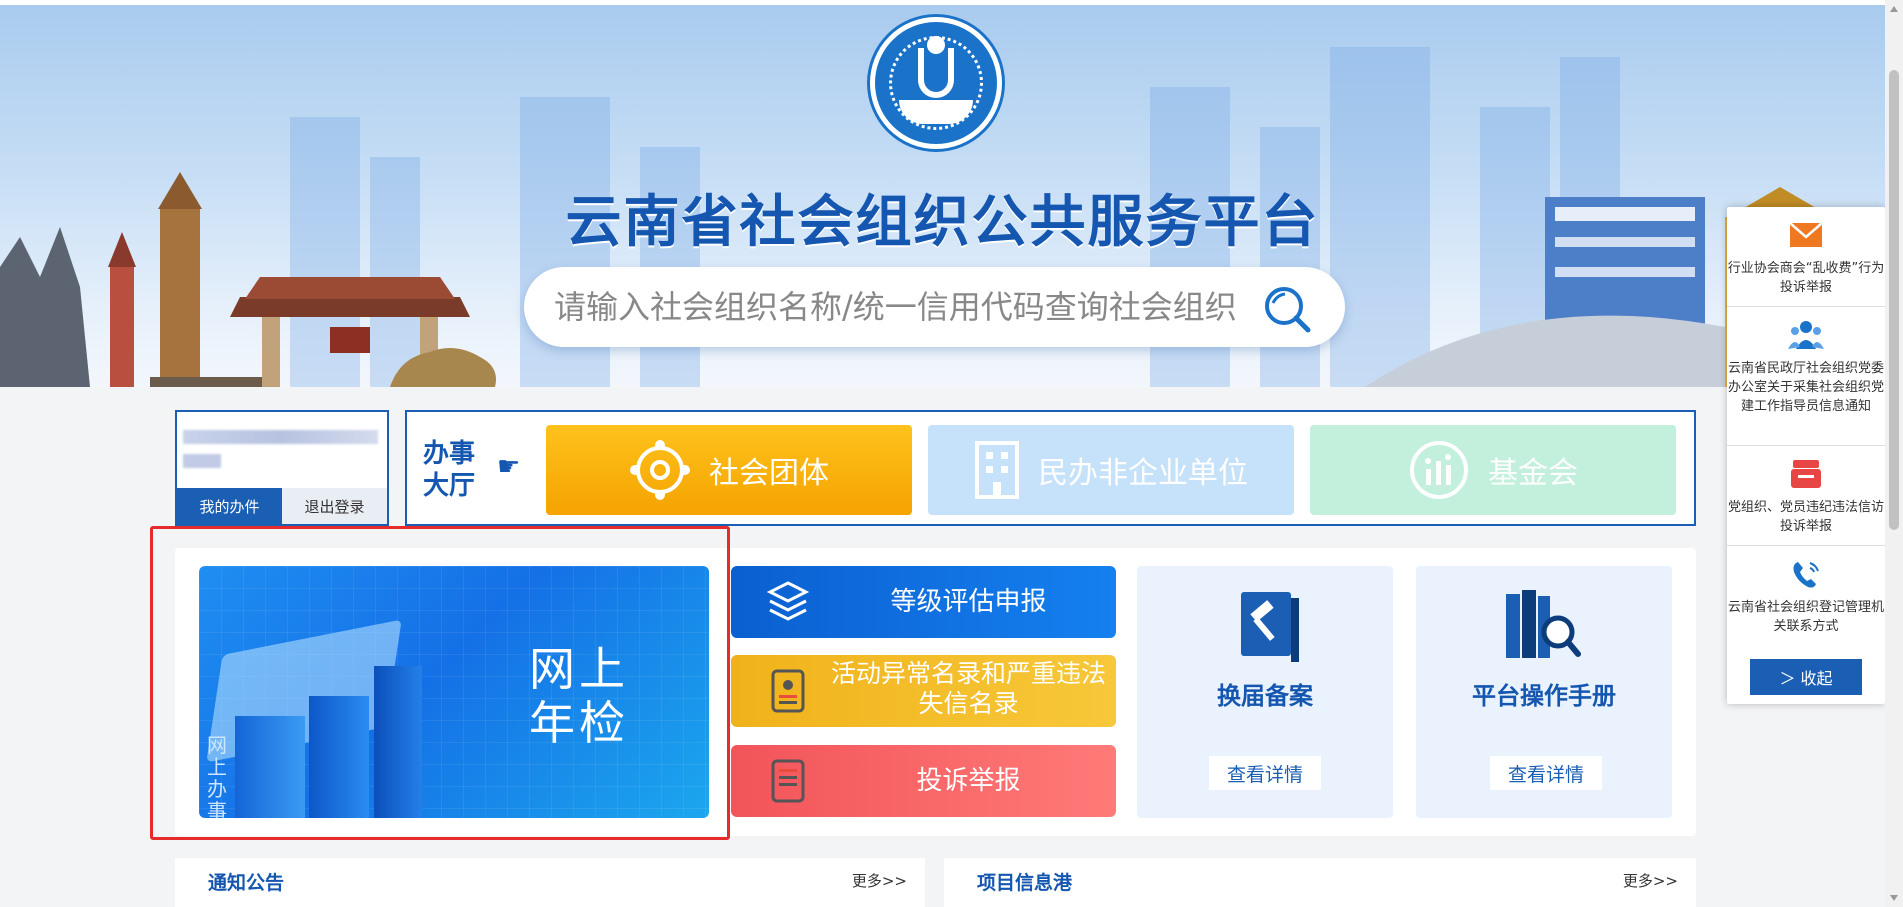 The image size is (1903, 907). I want to click on platform-manual-details-button: 查看详情, so click(1546, 773).